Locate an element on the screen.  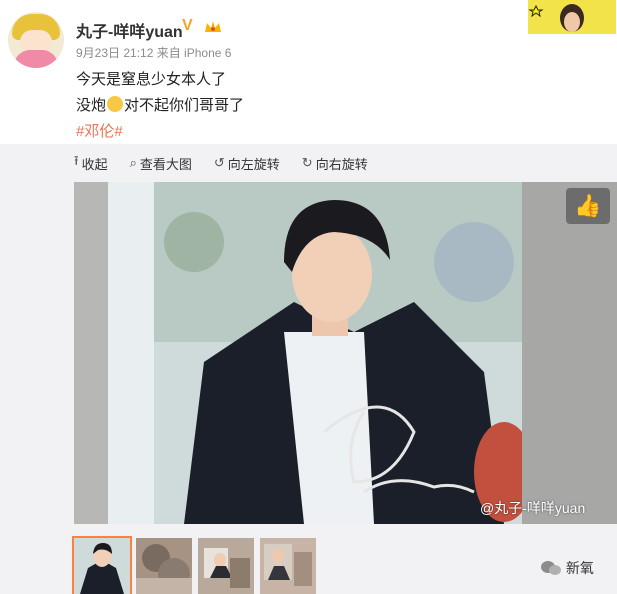
photo-watermark: @丸子-咩咩yuan is located at coordinates (533, 508).